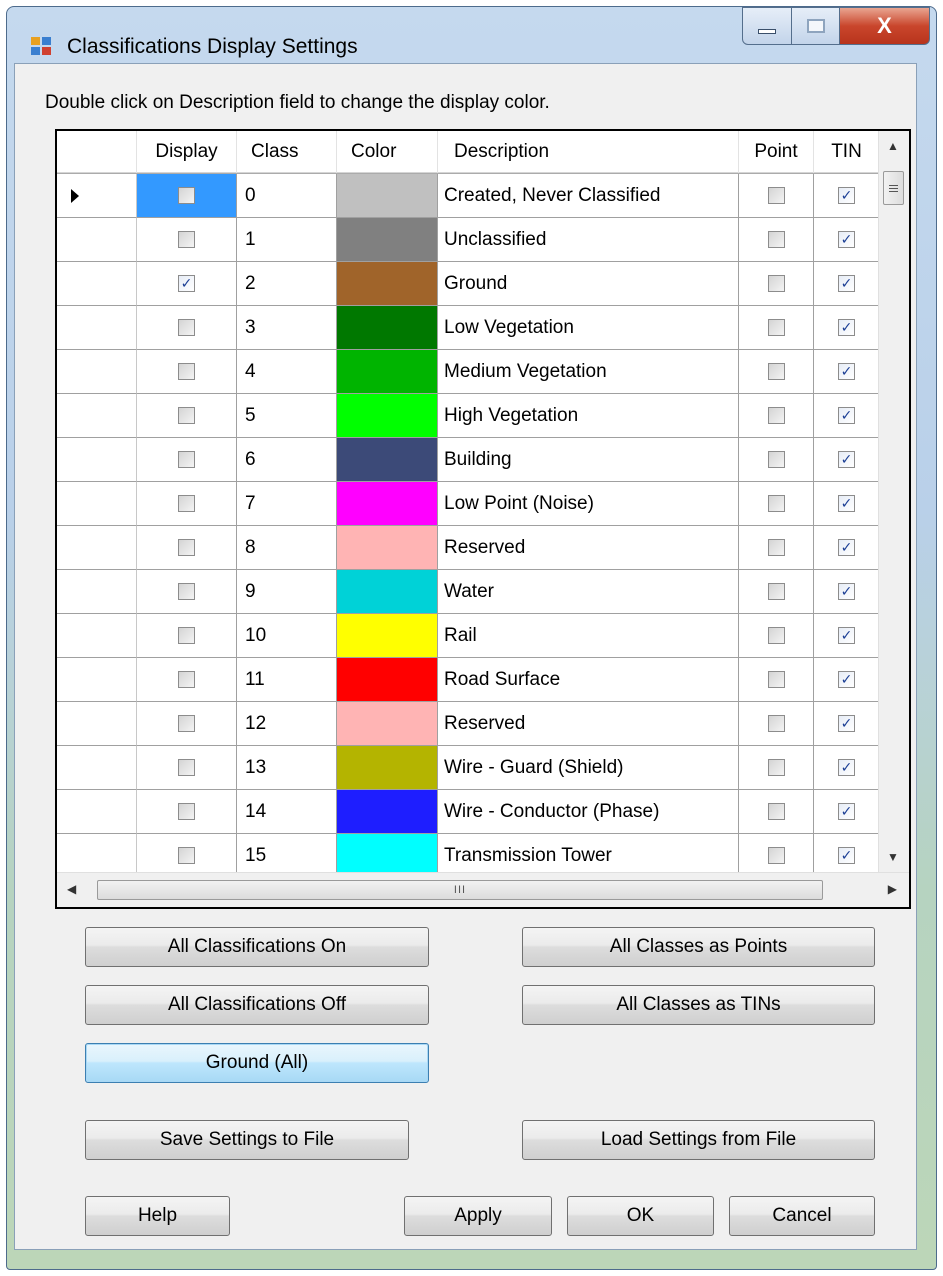  Describe the element at coordinates (287, 724) in the screenshot. I see `class-cell: 12` at that location.